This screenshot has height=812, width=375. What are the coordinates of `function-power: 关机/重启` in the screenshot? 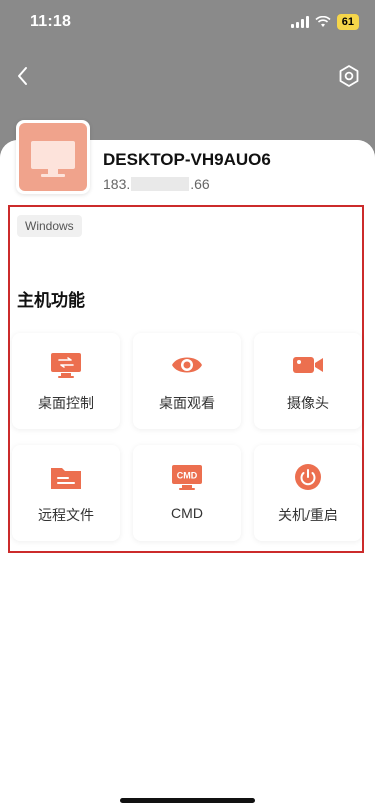 It's located at (308, 493).